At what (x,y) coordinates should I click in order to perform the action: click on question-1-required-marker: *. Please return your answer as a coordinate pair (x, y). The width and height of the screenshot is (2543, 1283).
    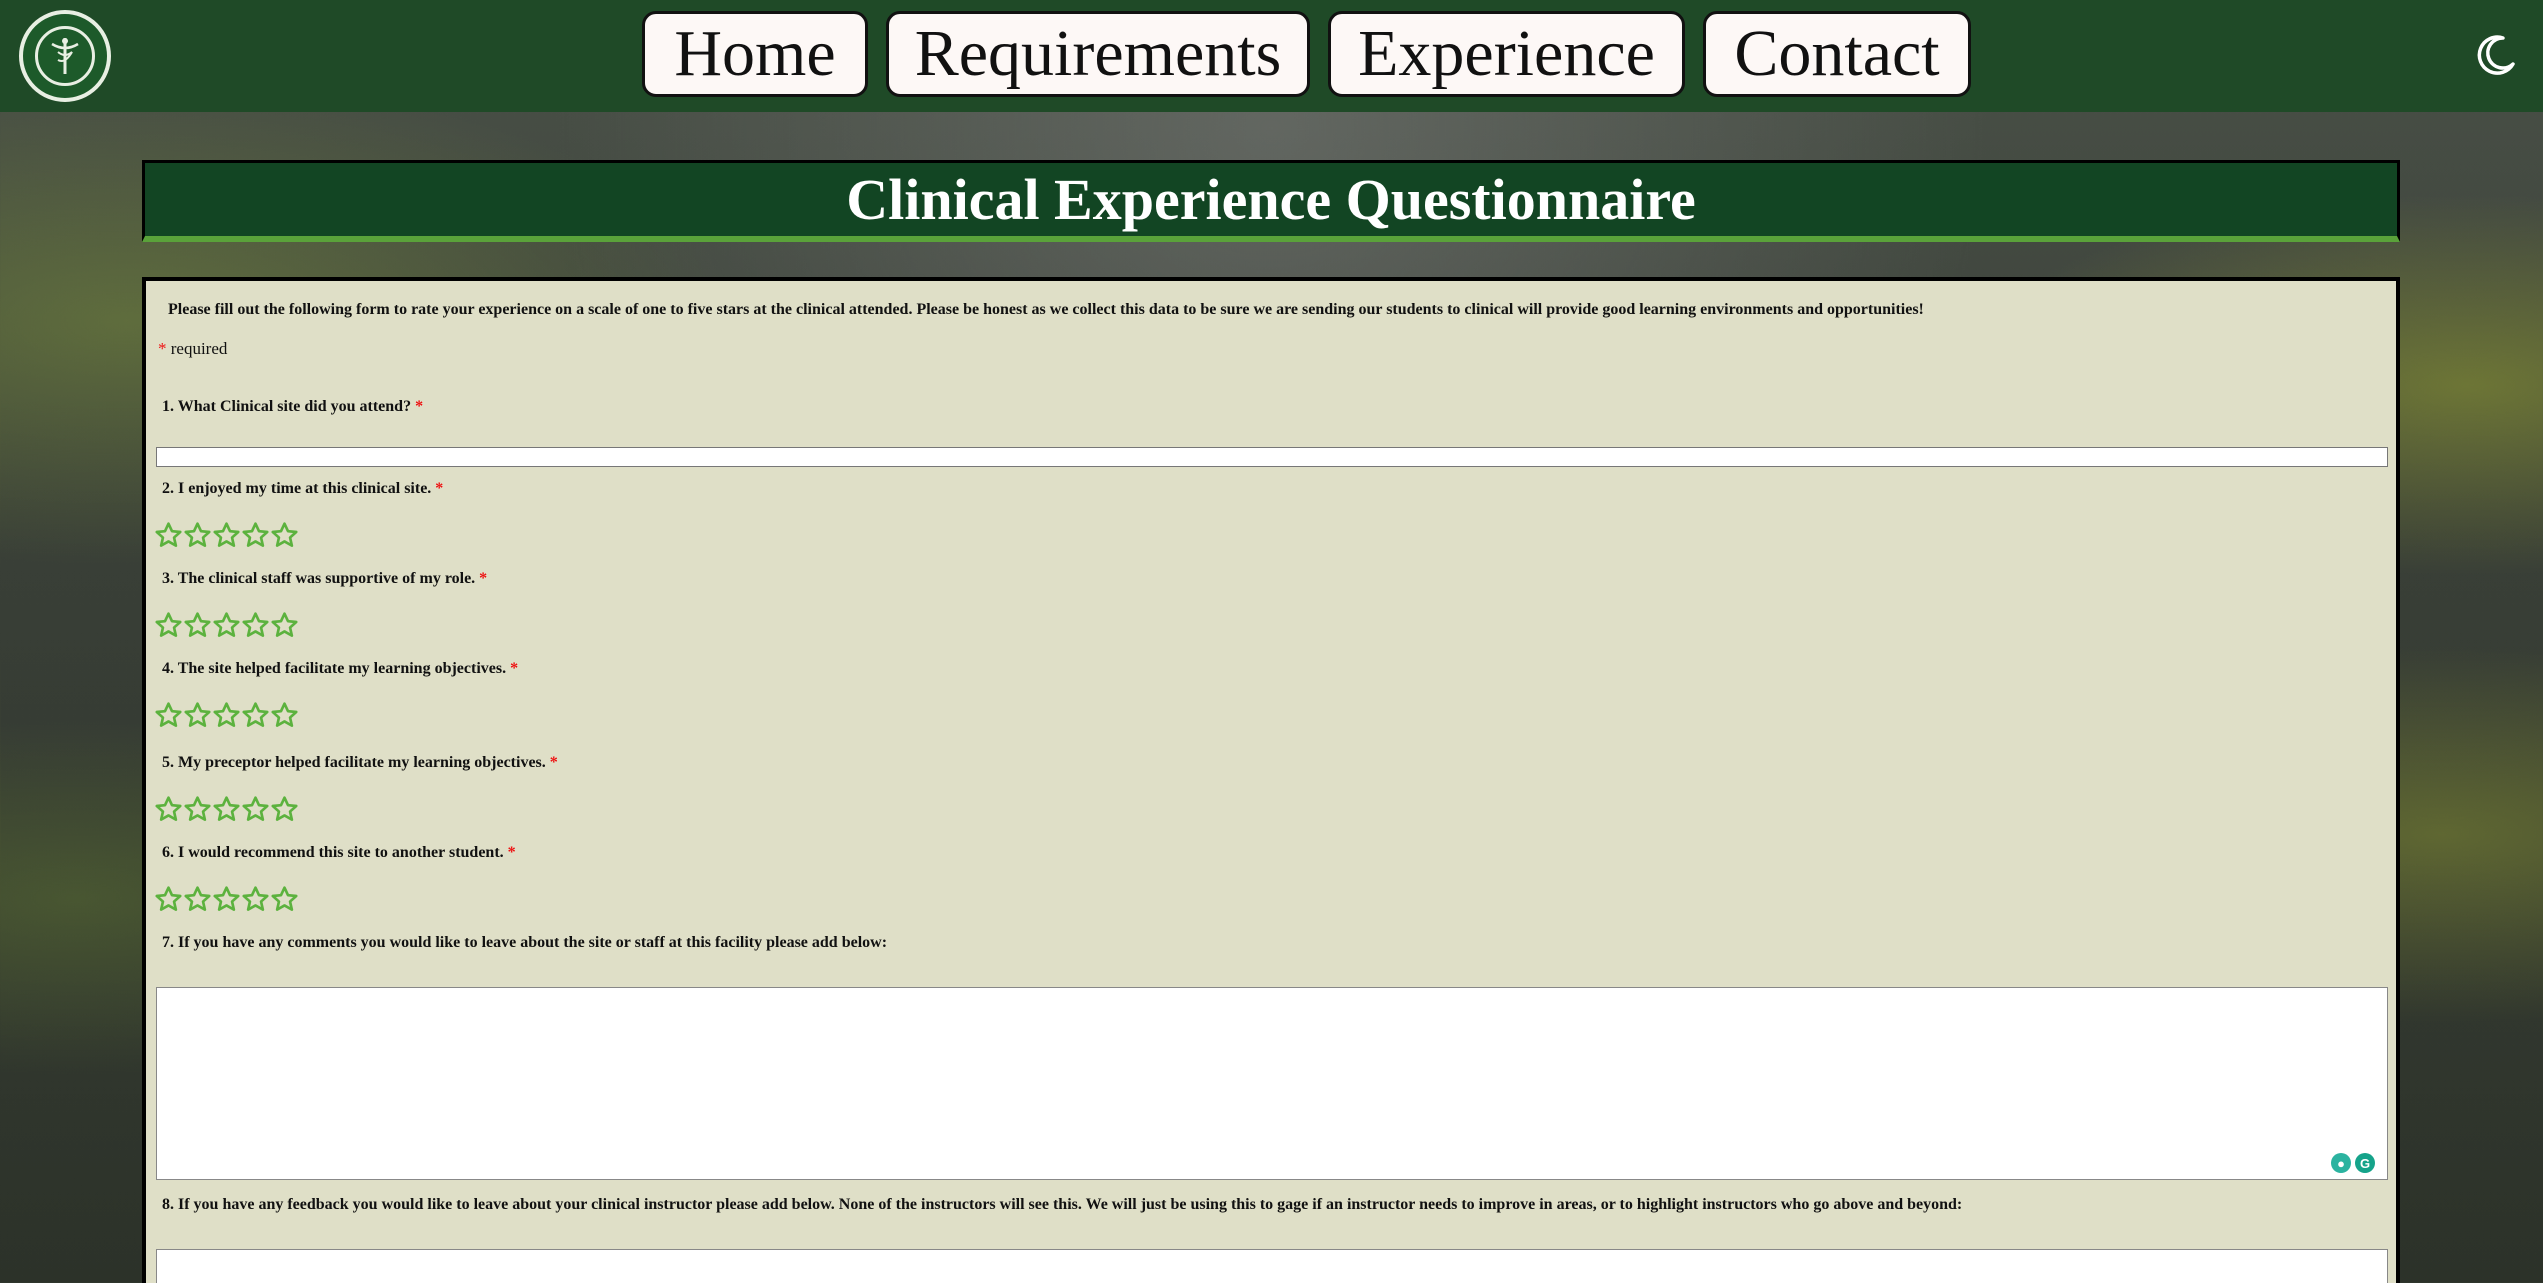
    Looking at the image, I should click on (419, 406).